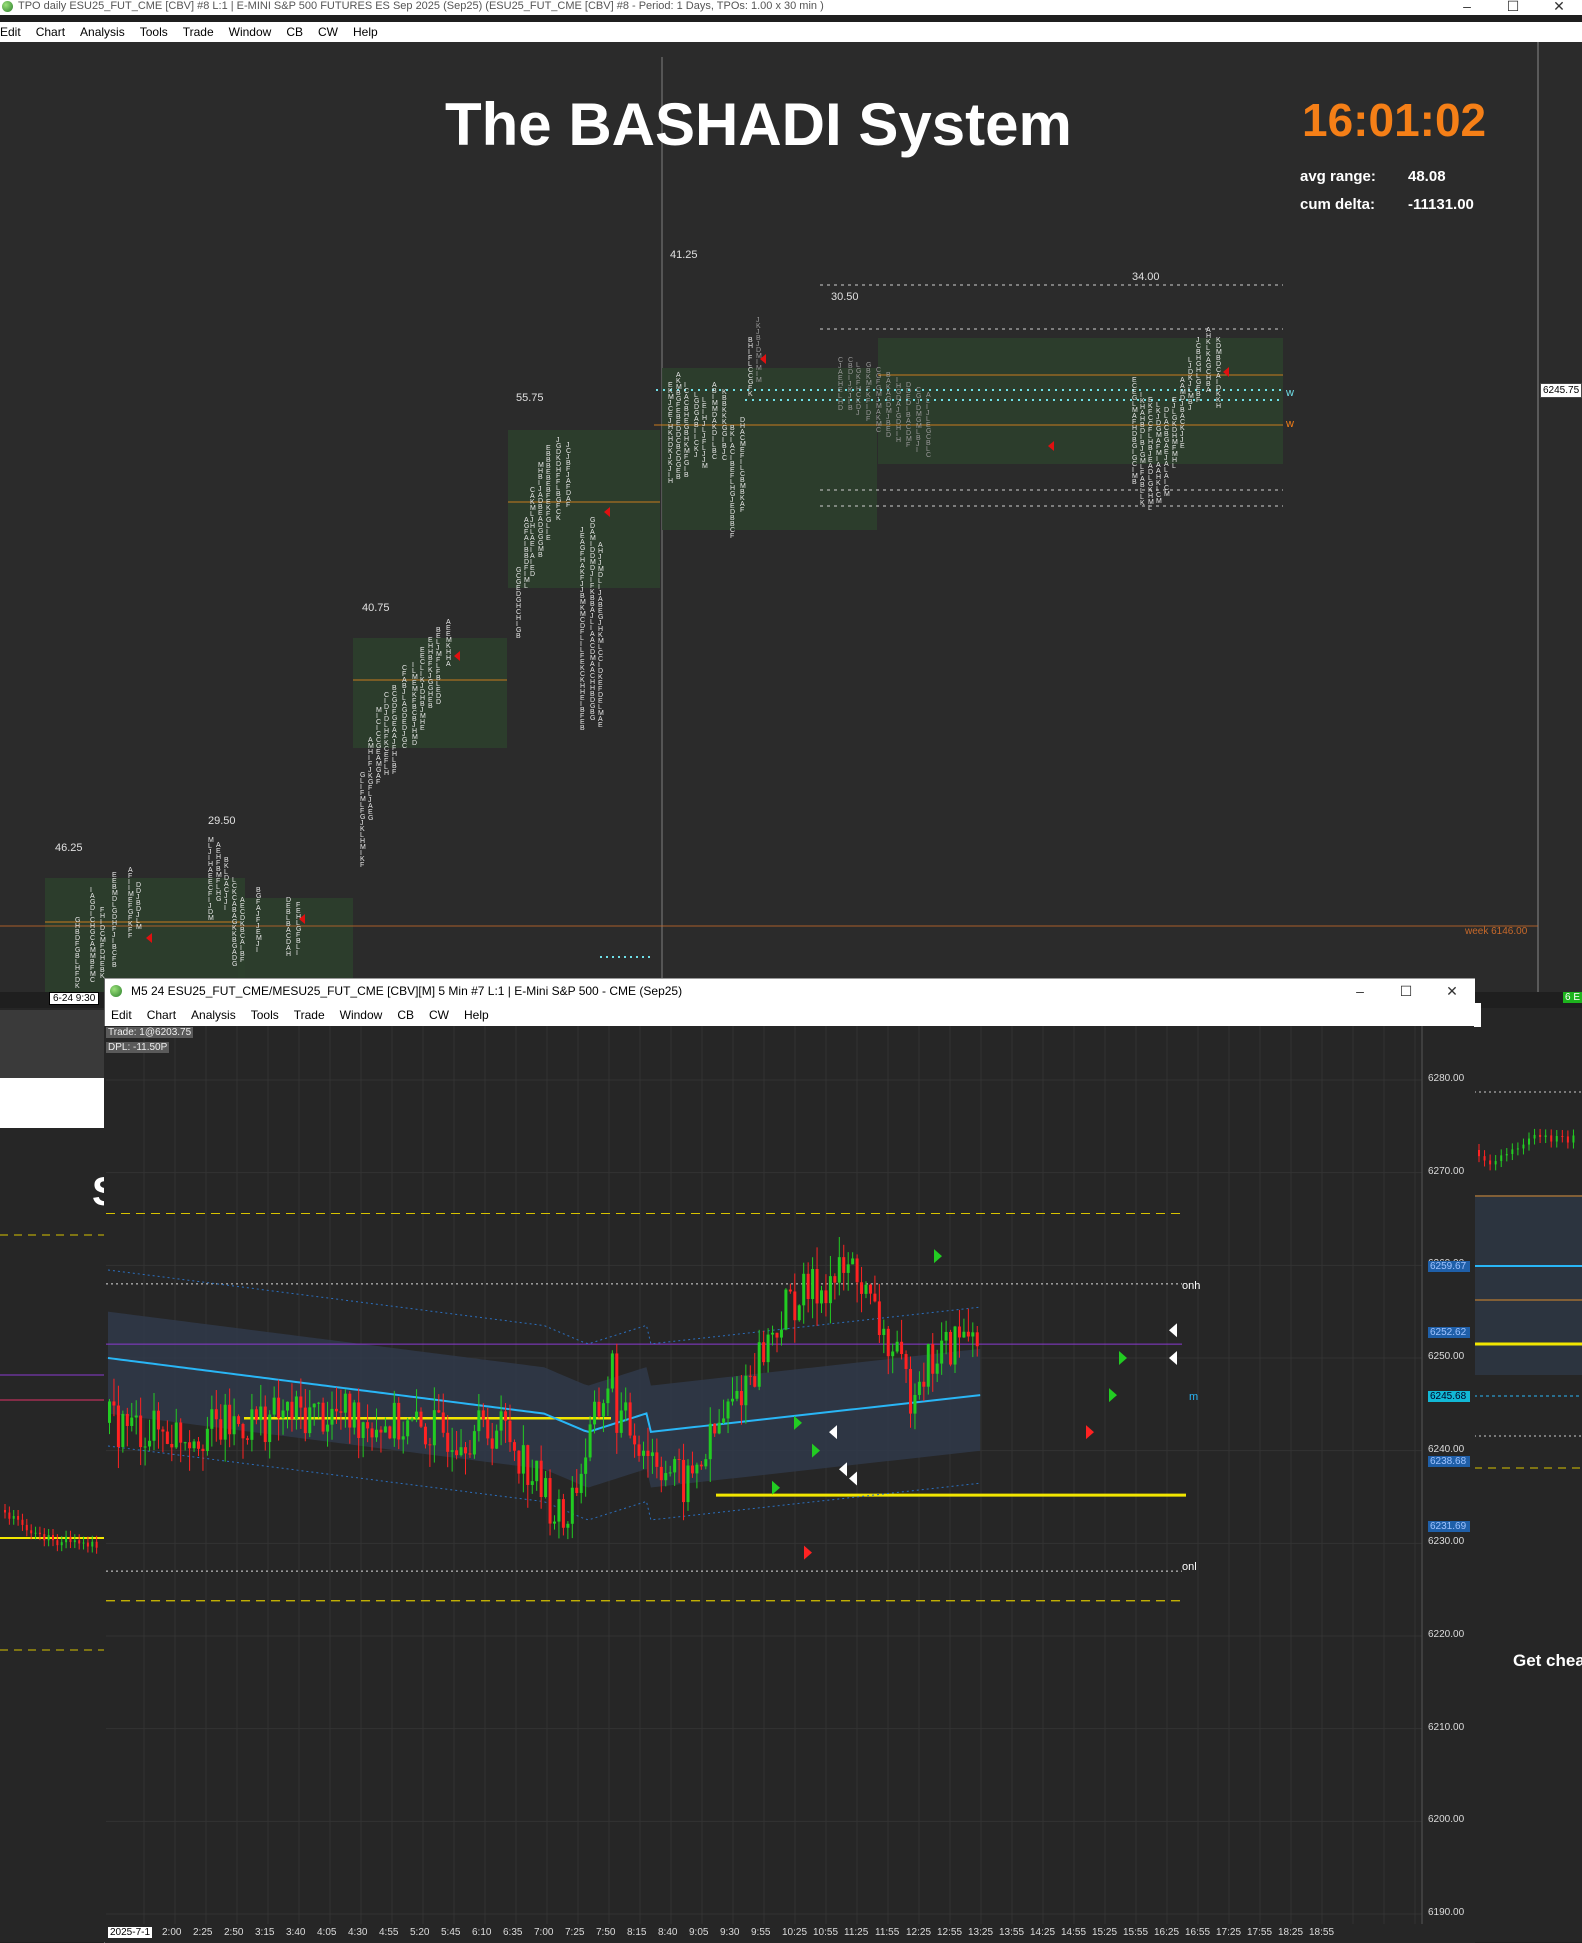  What do you see at coordinates (1467, 7) in the screenshot?
I see `minimize-icon: –` at bounding box center [1467, 7].